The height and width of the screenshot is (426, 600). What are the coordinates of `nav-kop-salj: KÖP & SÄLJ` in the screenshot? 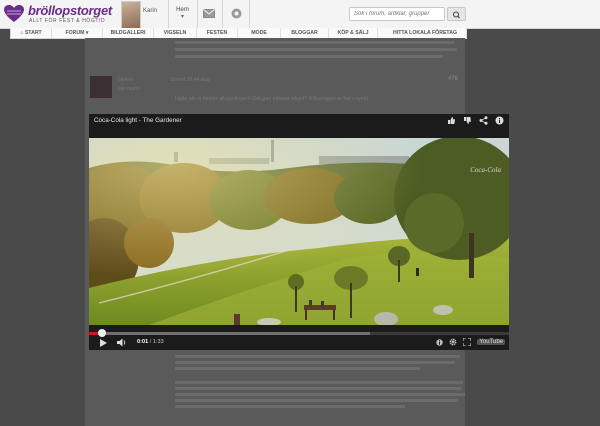 It's located at (353, 33).